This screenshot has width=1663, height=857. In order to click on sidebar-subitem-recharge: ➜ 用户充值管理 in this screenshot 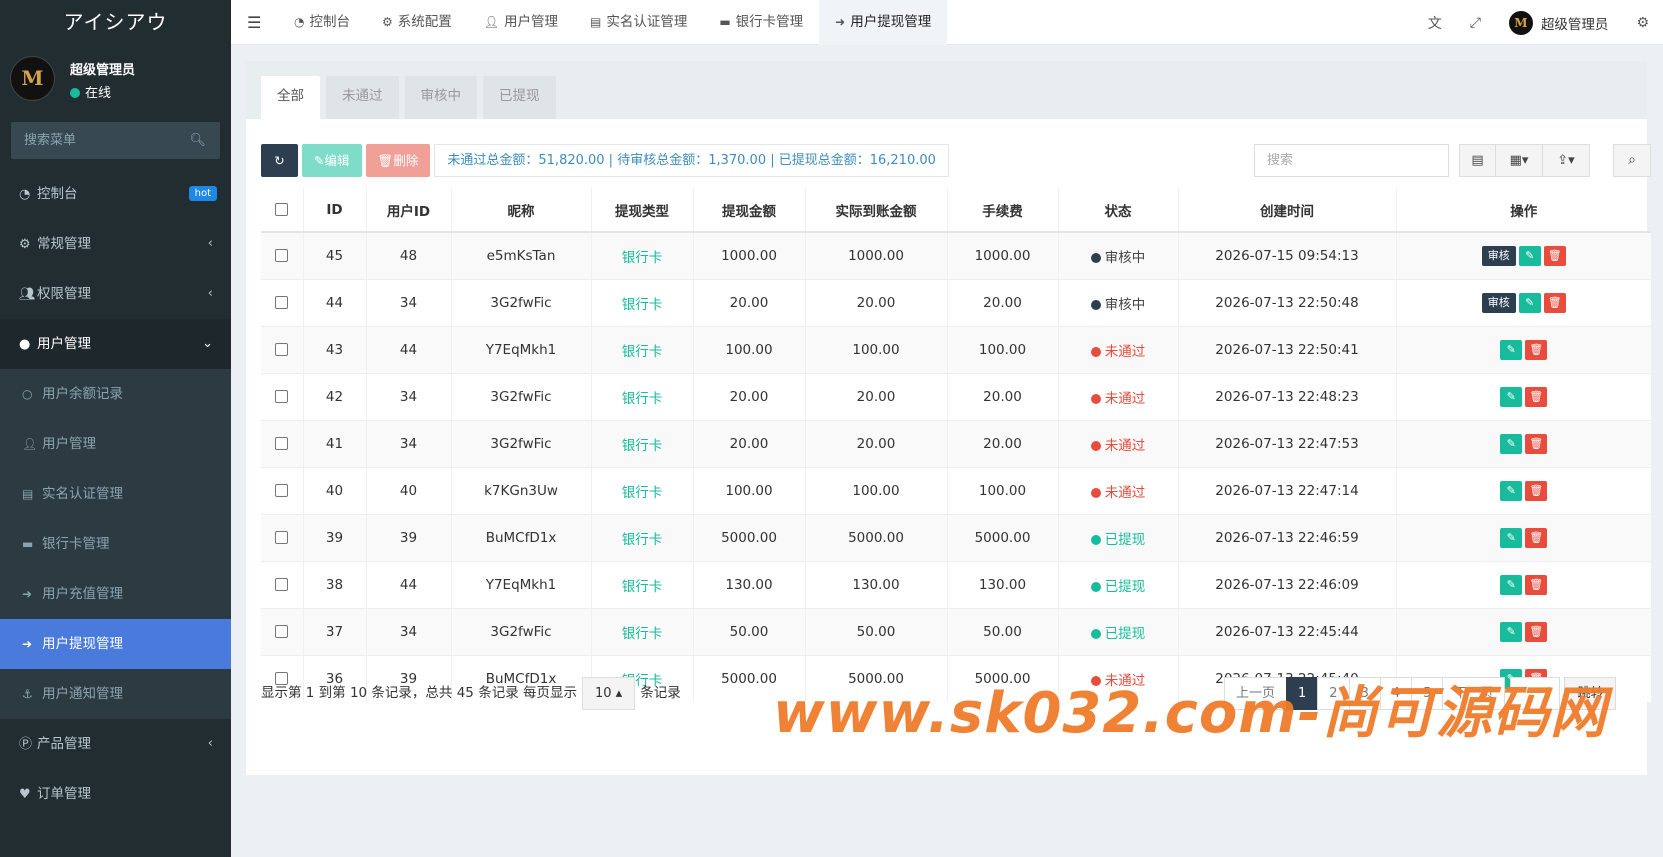, I will do `click(115, 594)`.